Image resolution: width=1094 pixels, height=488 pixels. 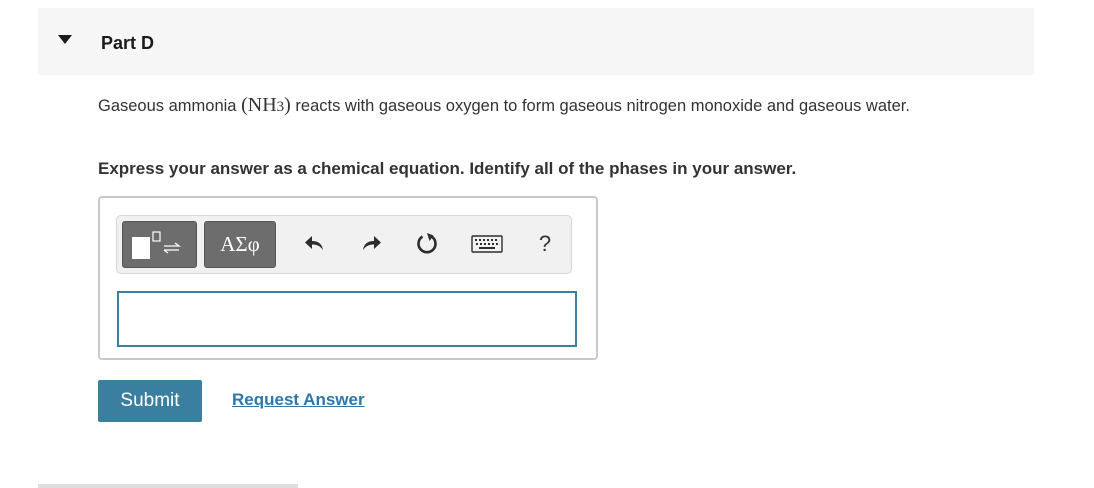 What do you see at coordinates (168, 486) in the screenshot?
I see `section-divider` at bounding box center [168, 486].